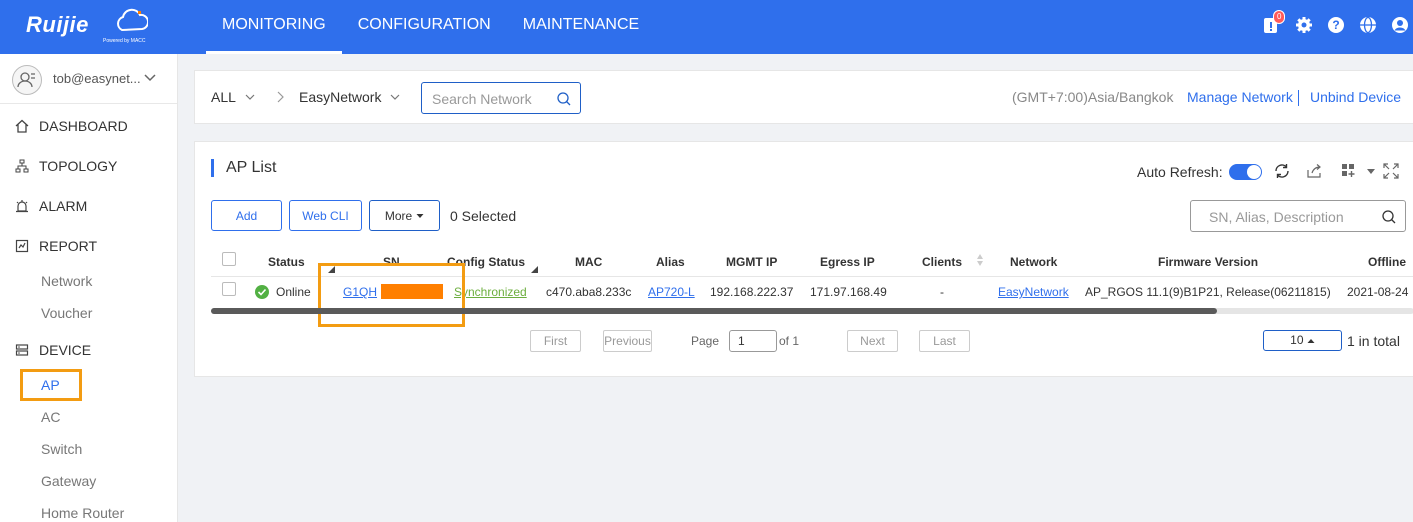 The height and width of the screenshot is (522, 1413). Describe the element at coordinates (22, 350) in the screenshot. I see `device-icon` at that location.